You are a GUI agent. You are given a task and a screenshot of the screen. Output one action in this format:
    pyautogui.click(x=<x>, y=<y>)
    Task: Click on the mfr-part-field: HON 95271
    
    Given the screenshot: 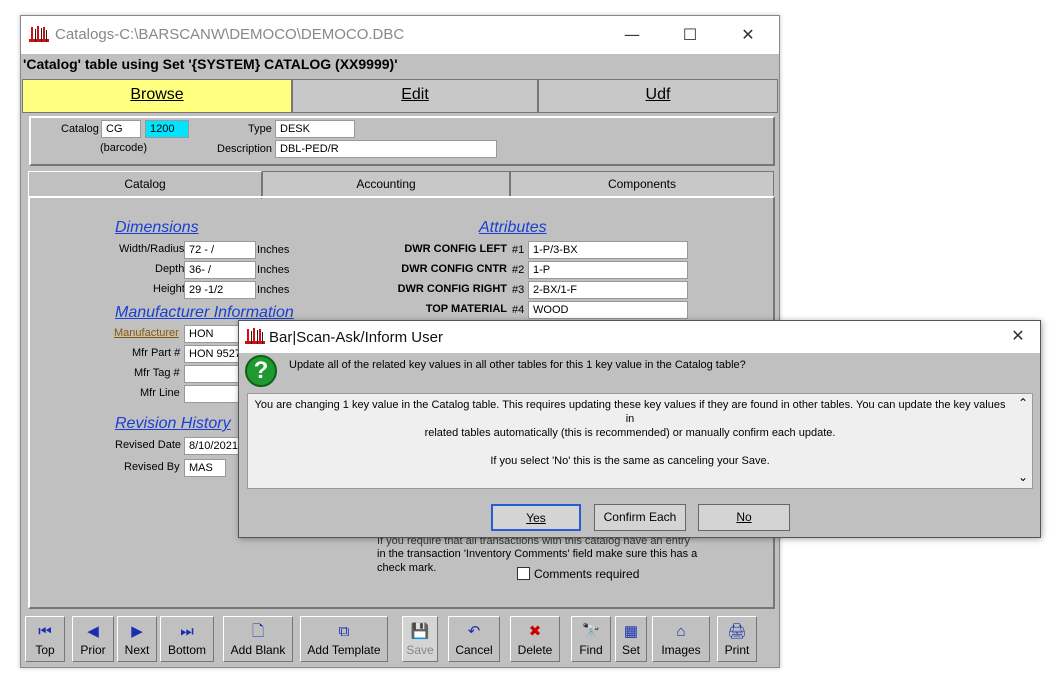 What is the action you would take?
    pyautogui.click(x=214, y=354)
    